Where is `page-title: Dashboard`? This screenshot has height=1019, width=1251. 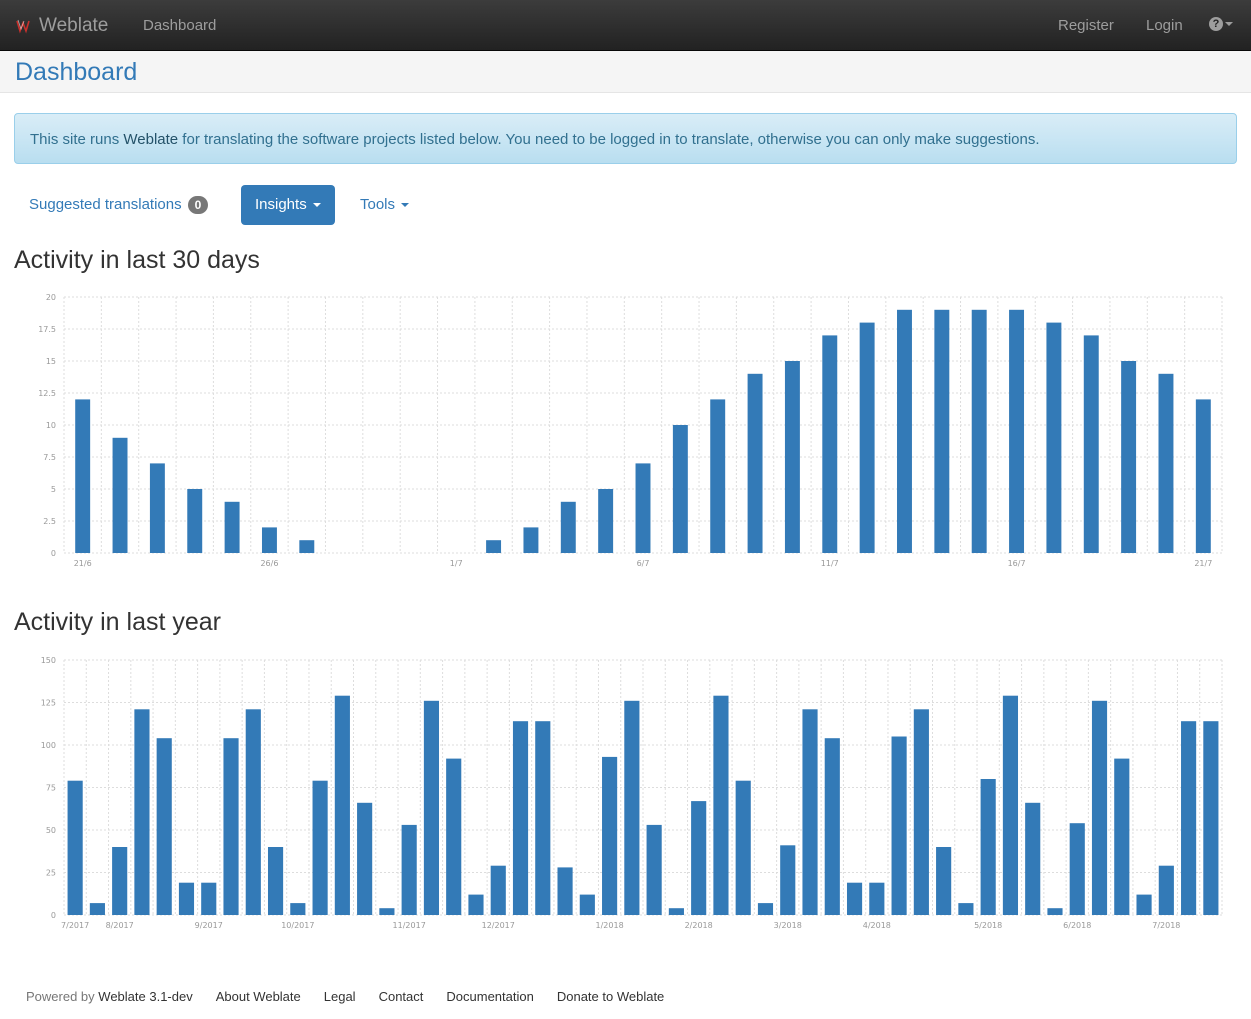 page-title: Dashboard is located at coordinates (76, 72).